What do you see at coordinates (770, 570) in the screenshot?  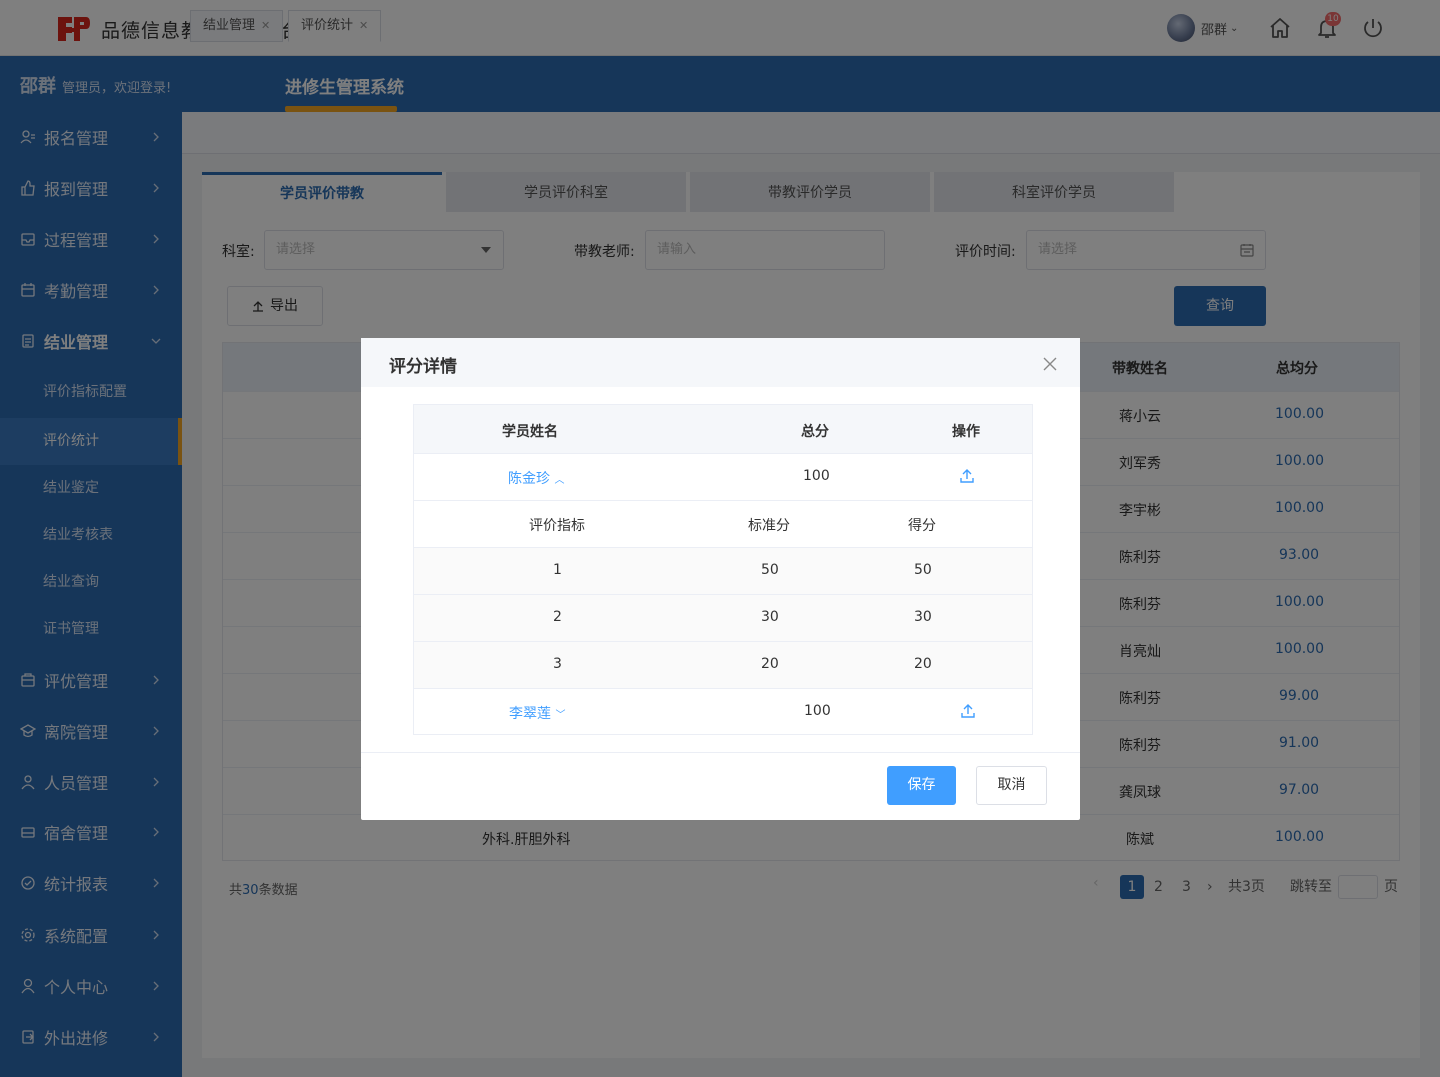 I see `standard-cell: 50` at bounding box center [770, 570].